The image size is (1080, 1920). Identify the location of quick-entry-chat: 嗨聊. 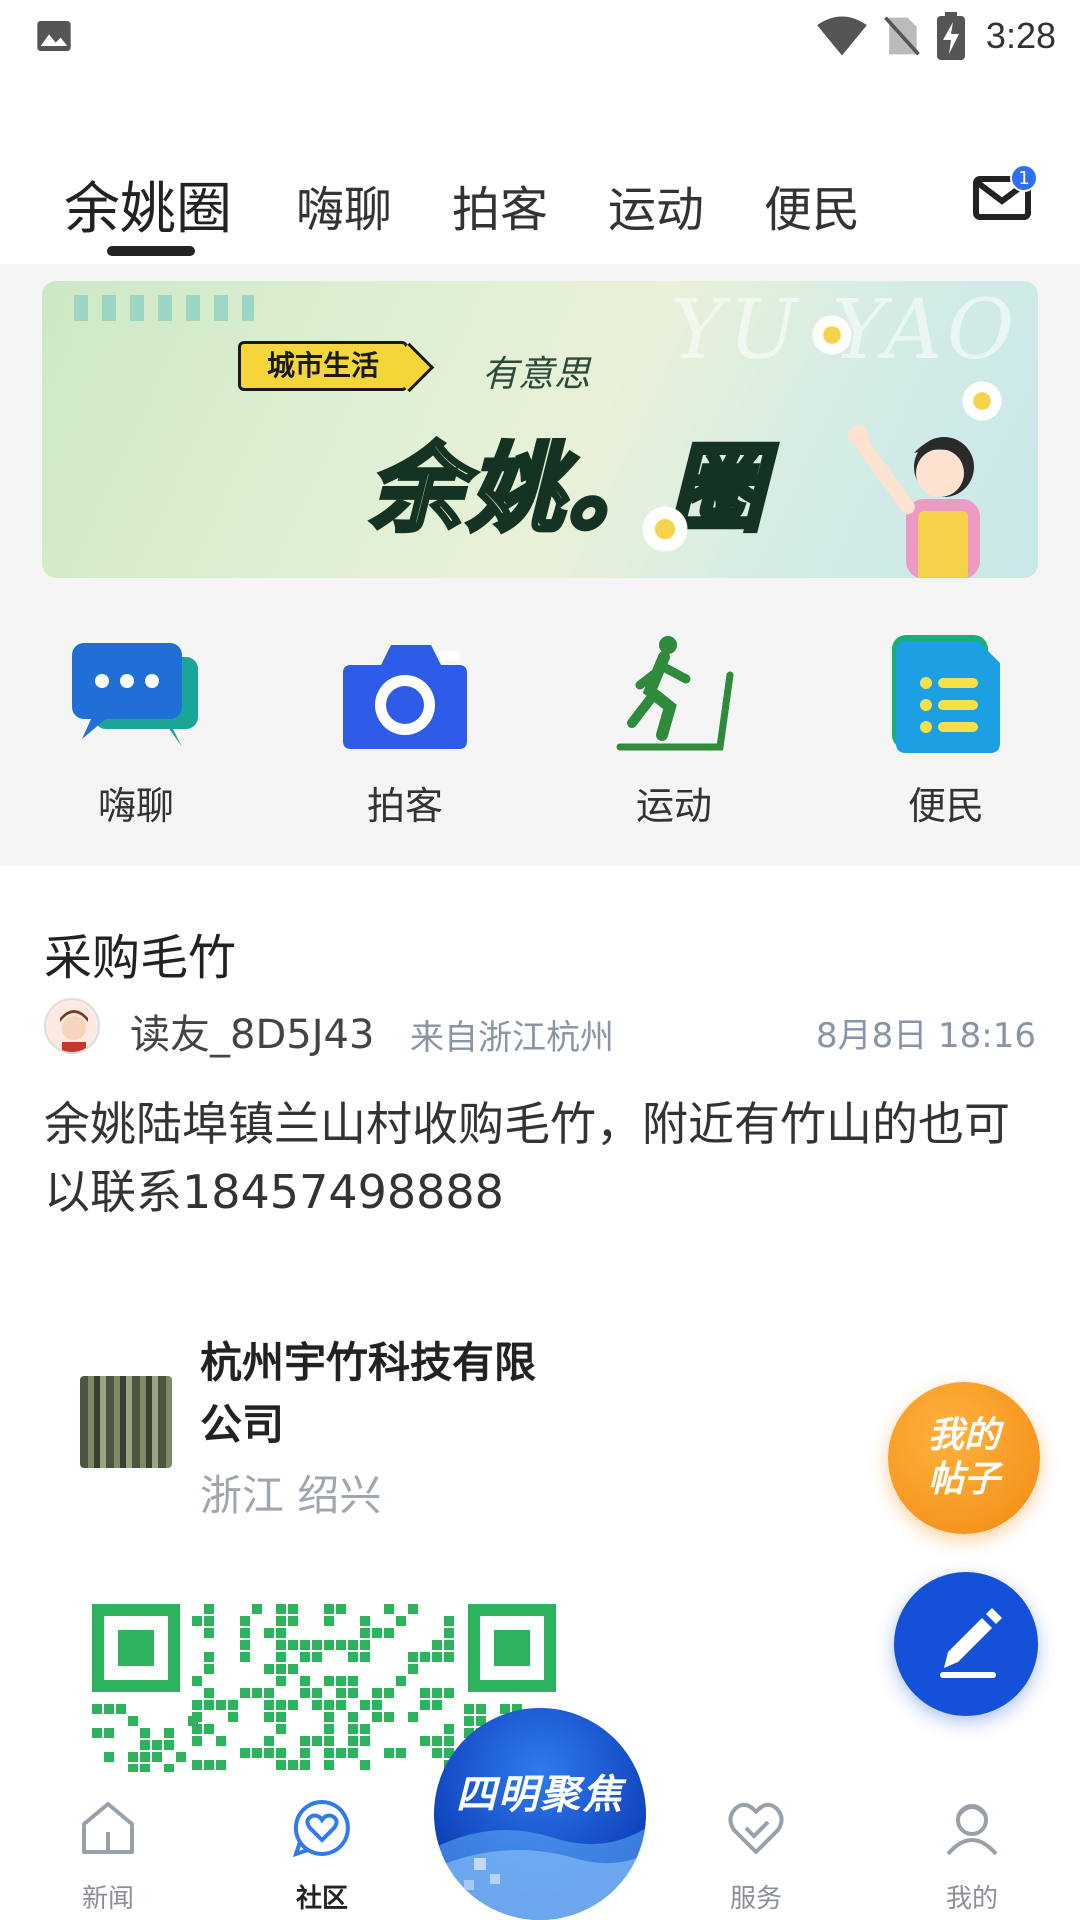
(136, 732).